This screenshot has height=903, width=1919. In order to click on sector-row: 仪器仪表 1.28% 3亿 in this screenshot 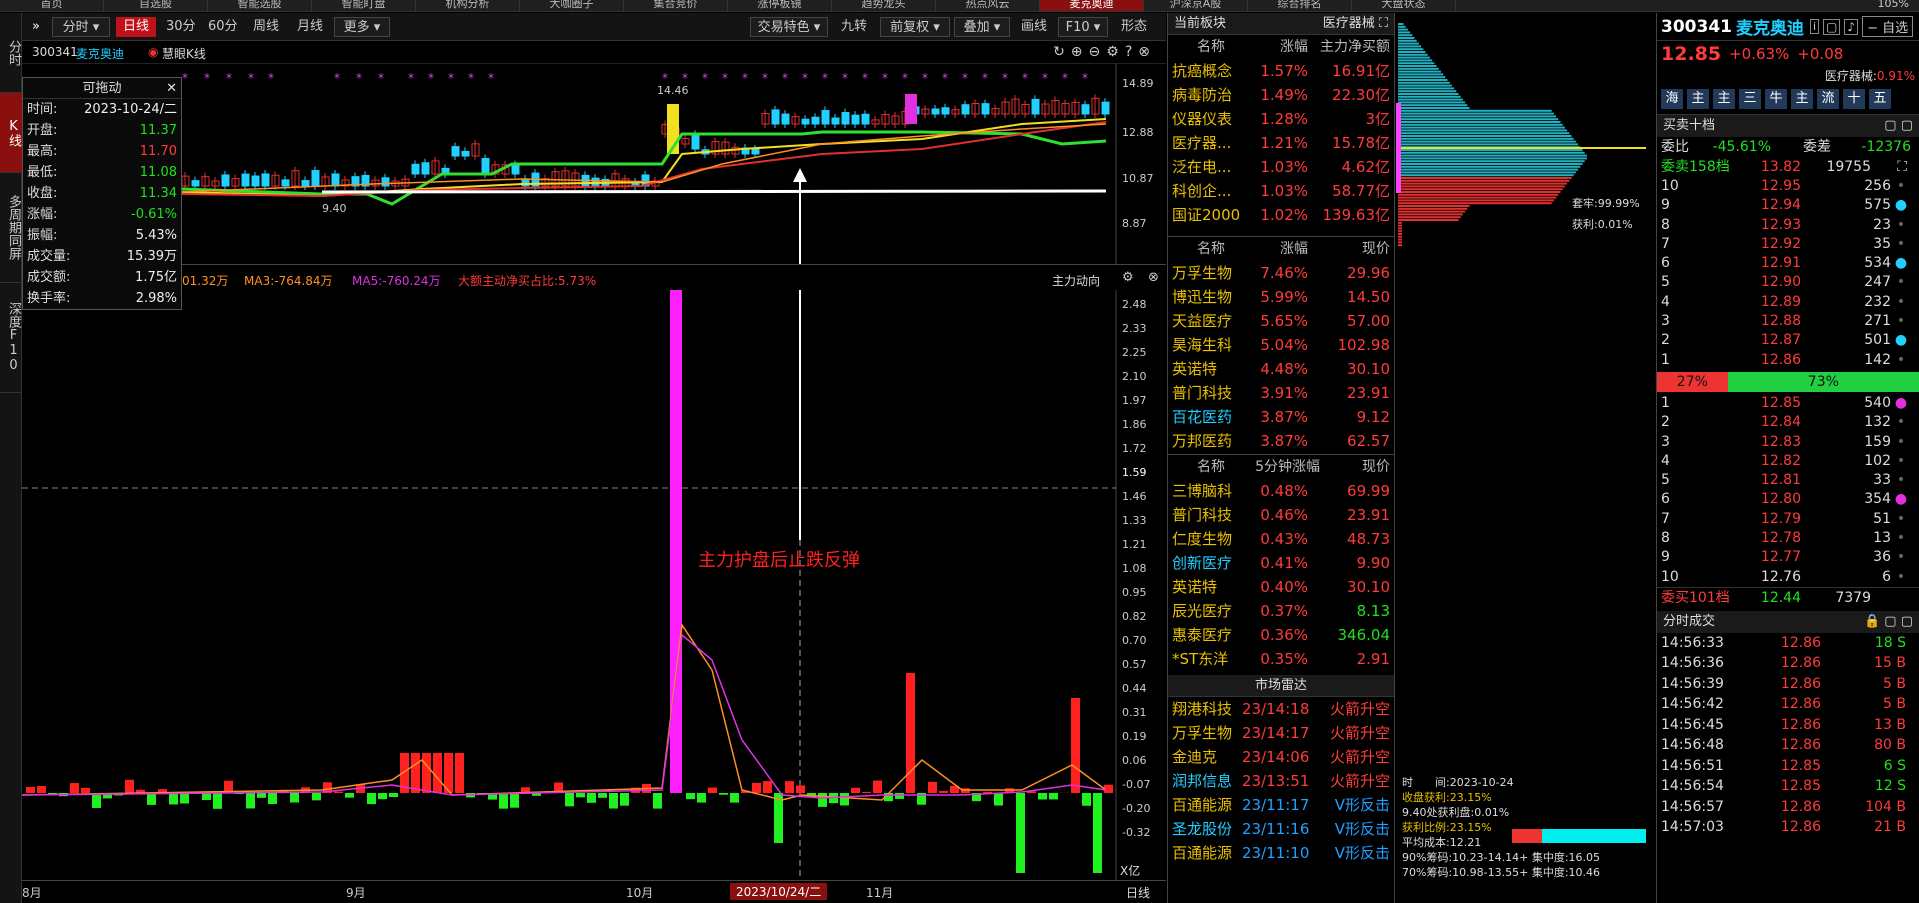, I will do `click(1281, 119)`.